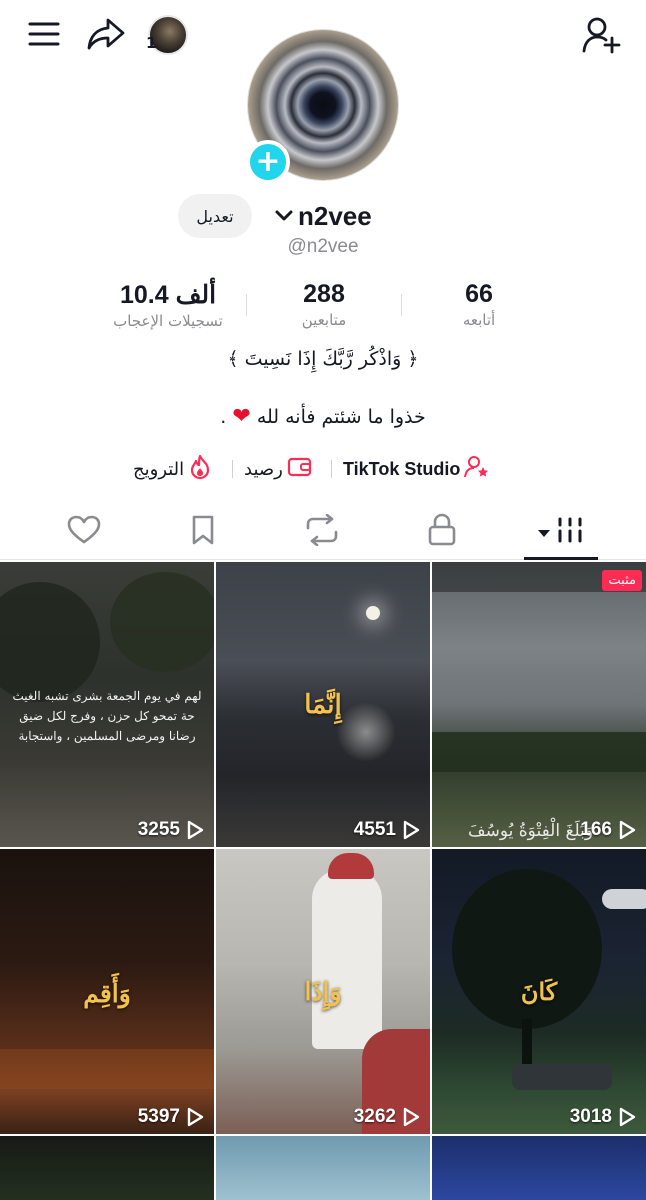 This screenshot has height=1200, width=646. What do you see at coordinates (561, 558) in the screenshot?
I see `active-tab-indicator` at bounding box center [561, 558].